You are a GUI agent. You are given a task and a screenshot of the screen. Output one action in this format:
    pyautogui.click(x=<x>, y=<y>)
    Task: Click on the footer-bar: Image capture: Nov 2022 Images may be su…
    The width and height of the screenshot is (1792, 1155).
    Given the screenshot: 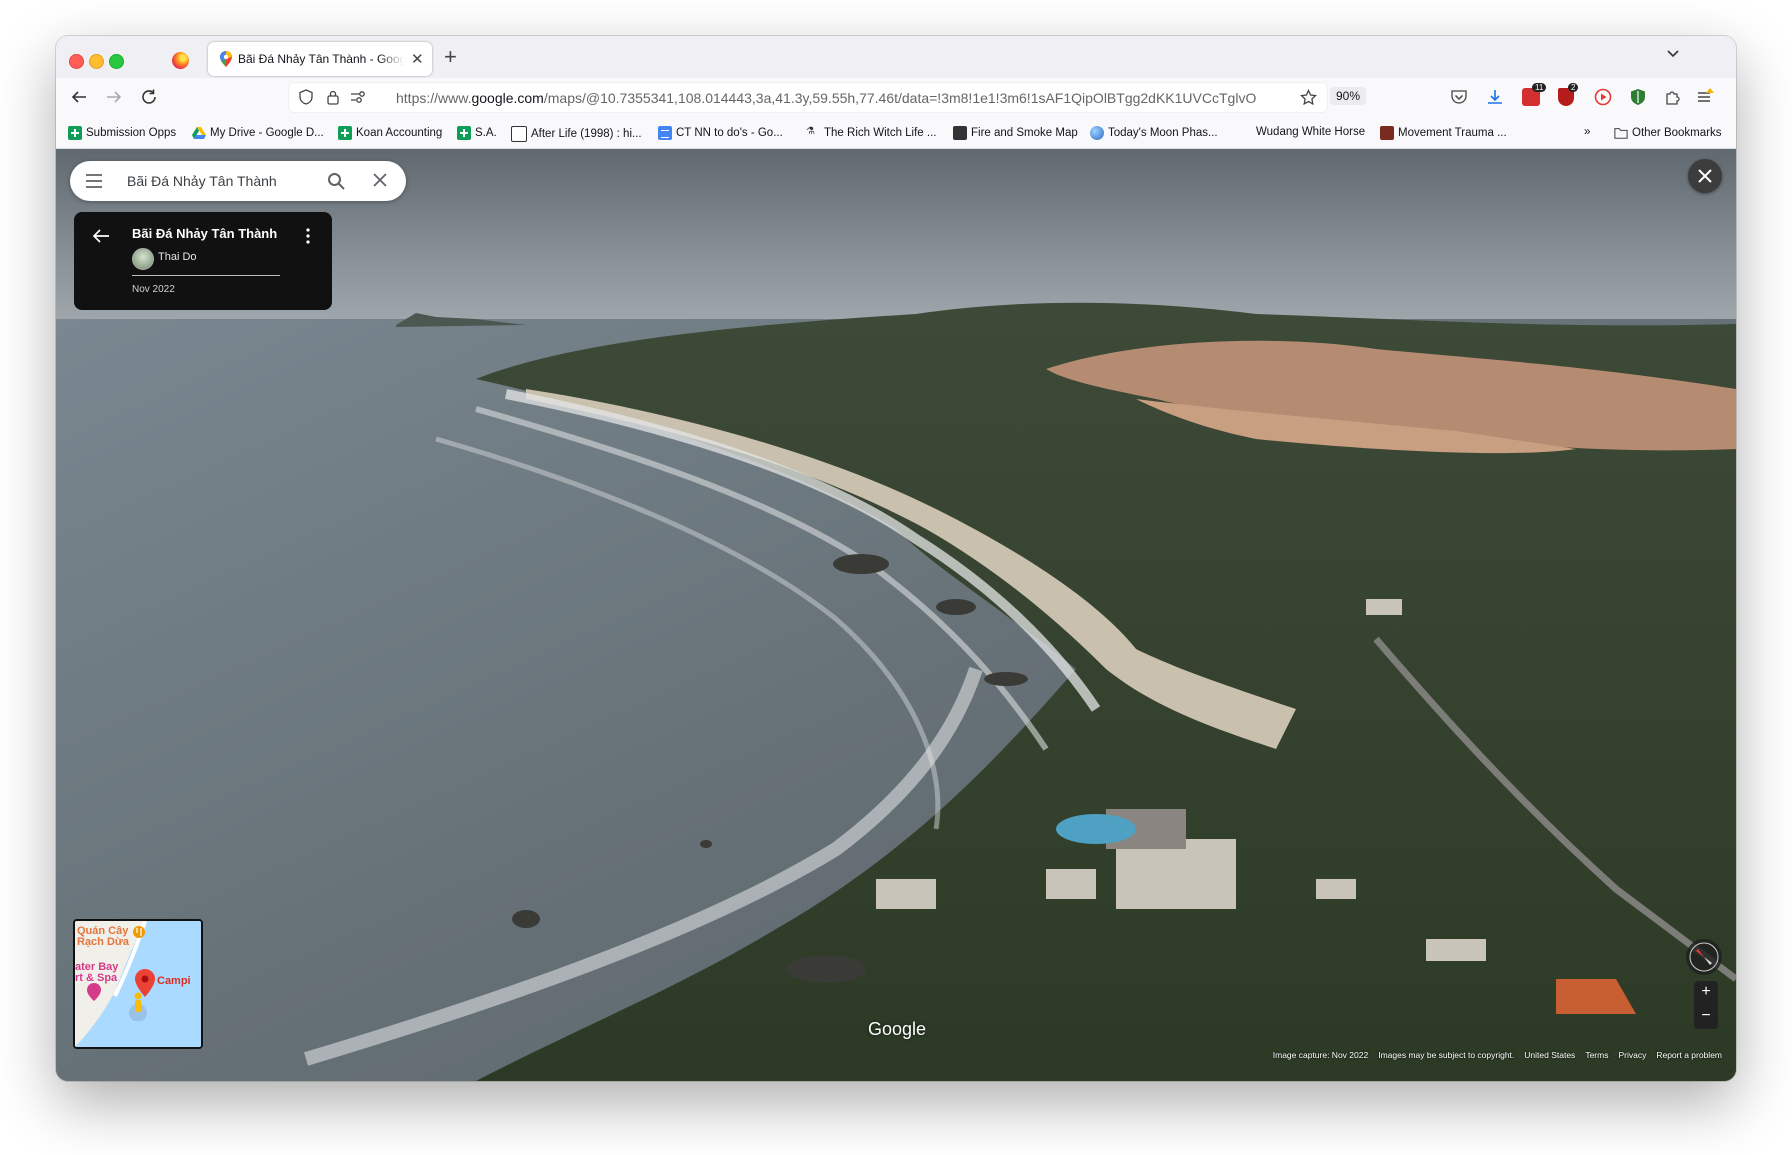 What is the action you would take?
    pyautogui.click(x=1497, y=1055)
    